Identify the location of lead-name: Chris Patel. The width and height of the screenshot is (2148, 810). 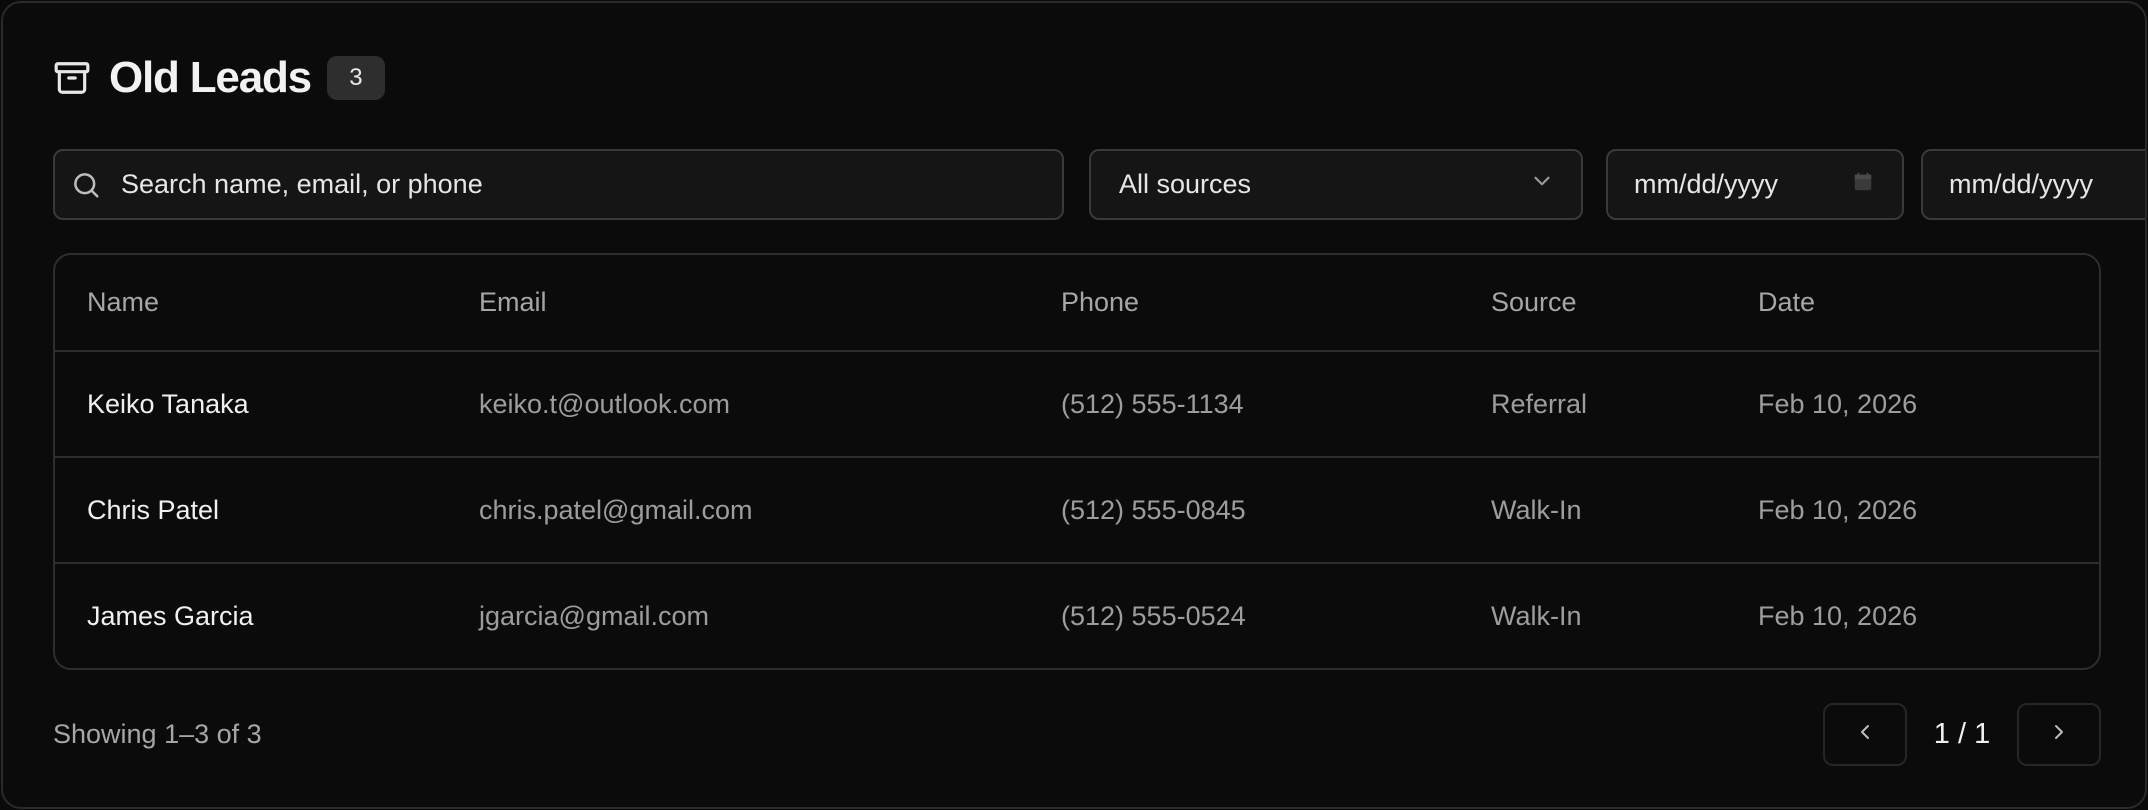
(153, 509).